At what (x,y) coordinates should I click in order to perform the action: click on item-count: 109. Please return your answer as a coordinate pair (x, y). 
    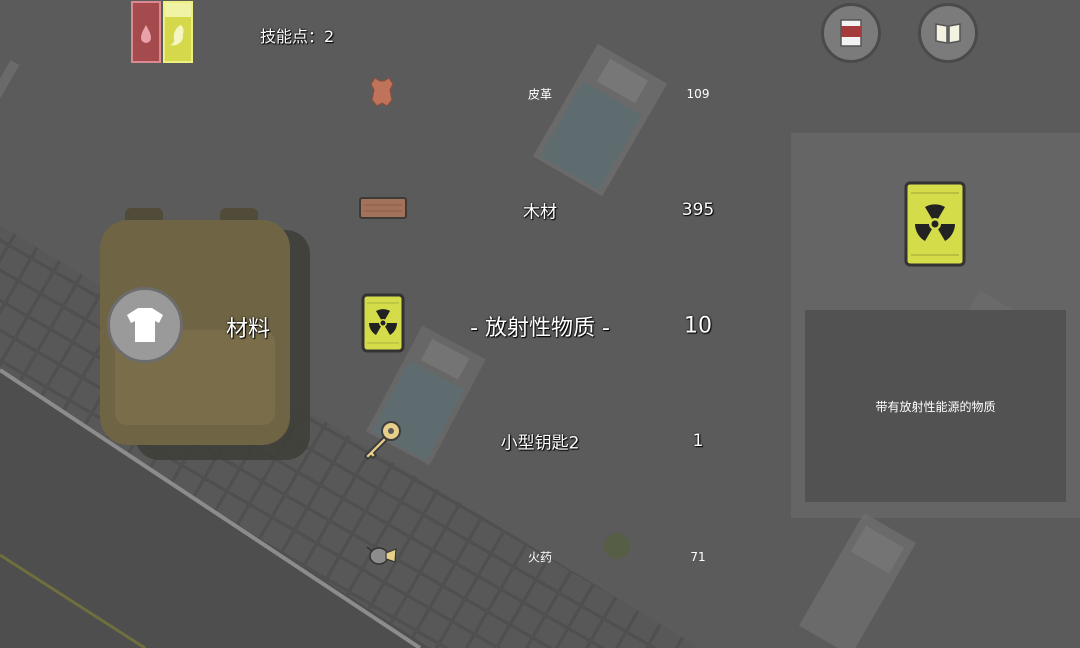
    Looking at the image, I should click on (698, 94).